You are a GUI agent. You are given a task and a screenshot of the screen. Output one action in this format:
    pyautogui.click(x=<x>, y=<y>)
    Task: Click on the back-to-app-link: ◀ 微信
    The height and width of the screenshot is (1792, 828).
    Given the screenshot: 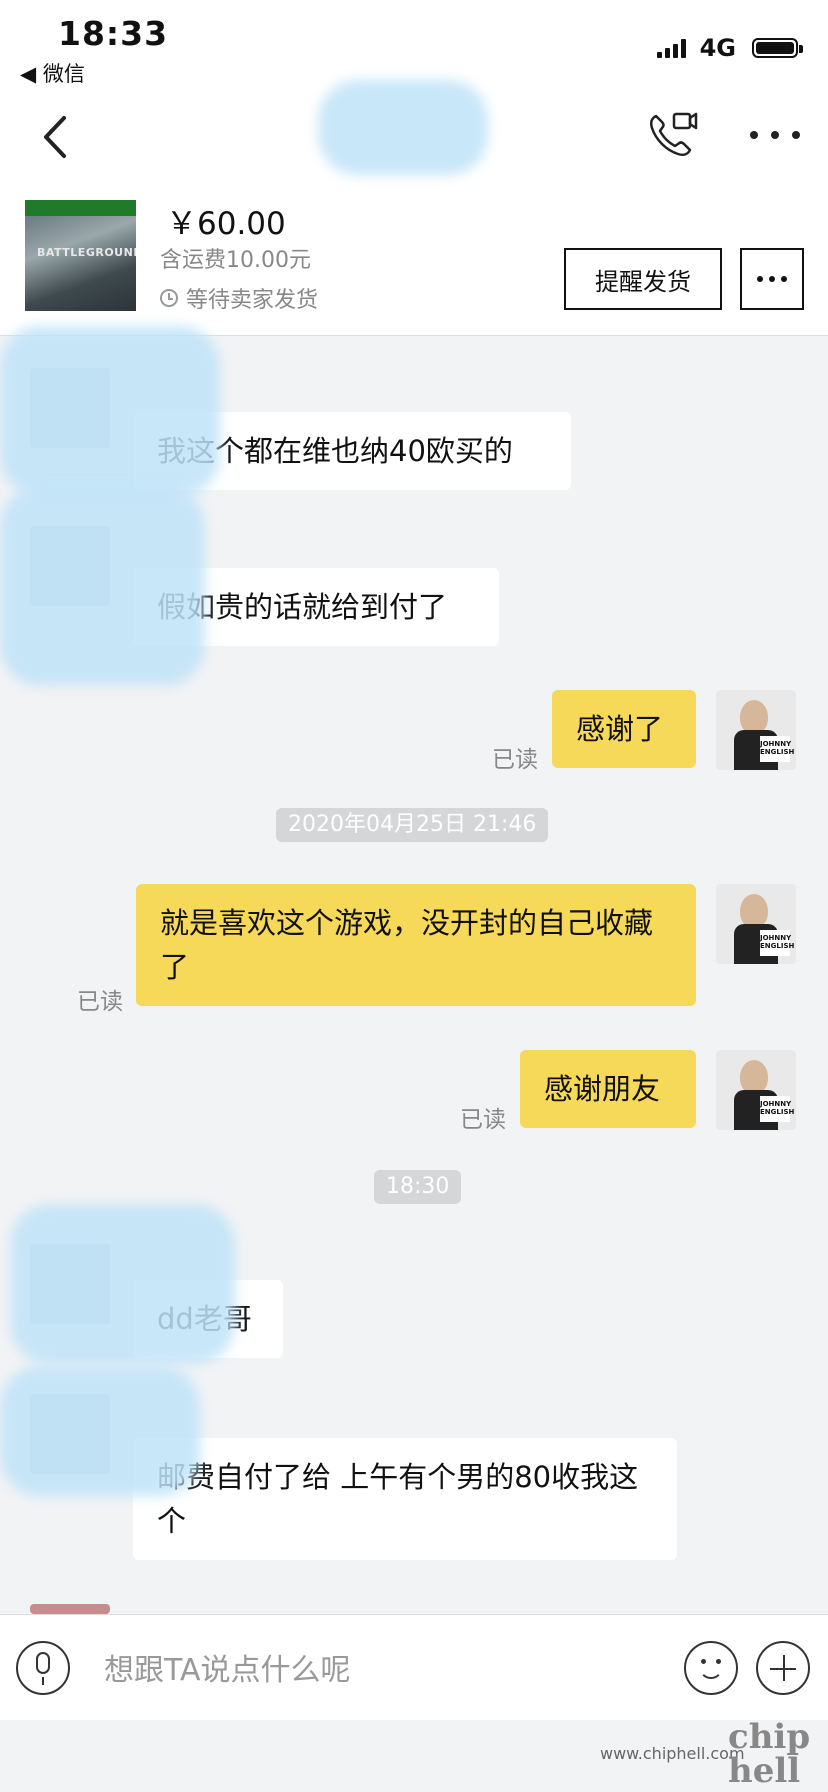 What is the action you would take?
    pyautogui.click(x=52, y=73)
    